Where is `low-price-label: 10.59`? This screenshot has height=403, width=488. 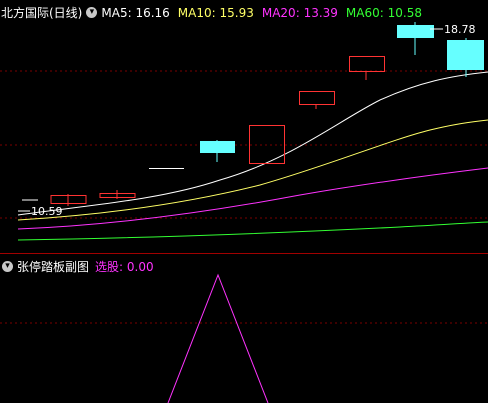 low-price-label: 10.59 is located at coordinates (47, 211).